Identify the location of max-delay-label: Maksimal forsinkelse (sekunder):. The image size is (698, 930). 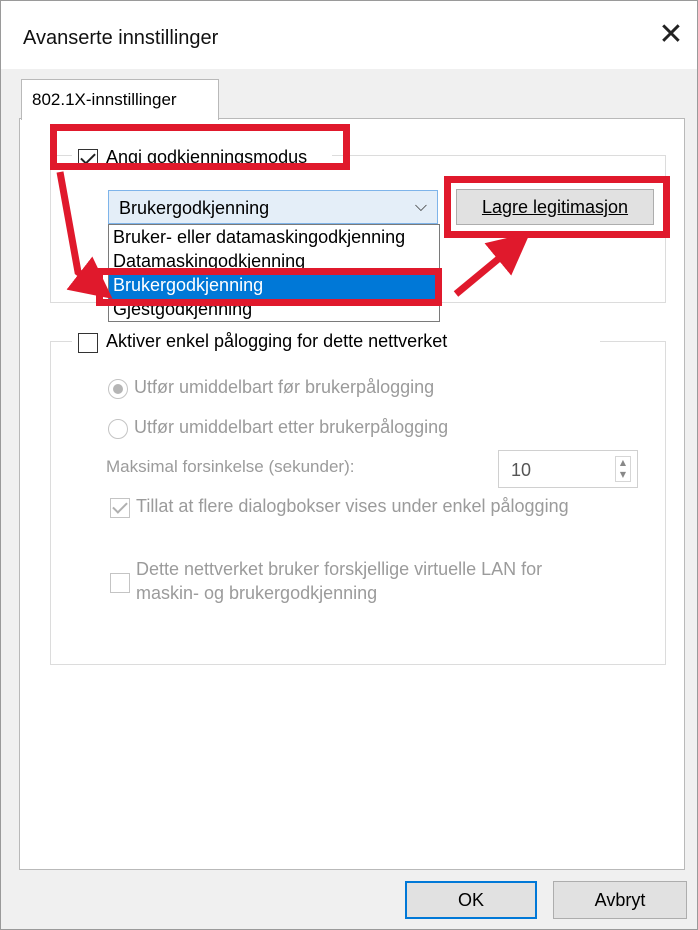
(230, 466).